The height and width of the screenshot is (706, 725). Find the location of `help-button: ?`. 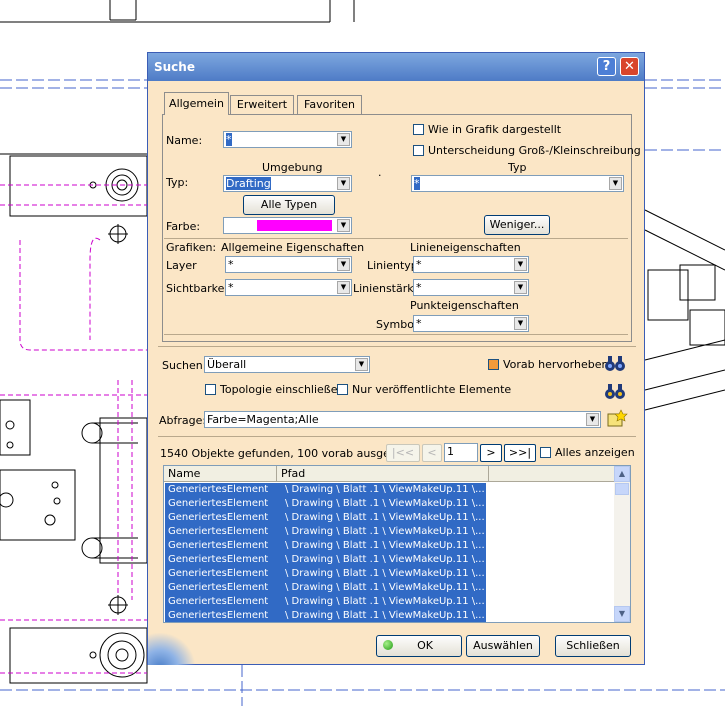

help-button: ? is located at coordinates (606, 66).